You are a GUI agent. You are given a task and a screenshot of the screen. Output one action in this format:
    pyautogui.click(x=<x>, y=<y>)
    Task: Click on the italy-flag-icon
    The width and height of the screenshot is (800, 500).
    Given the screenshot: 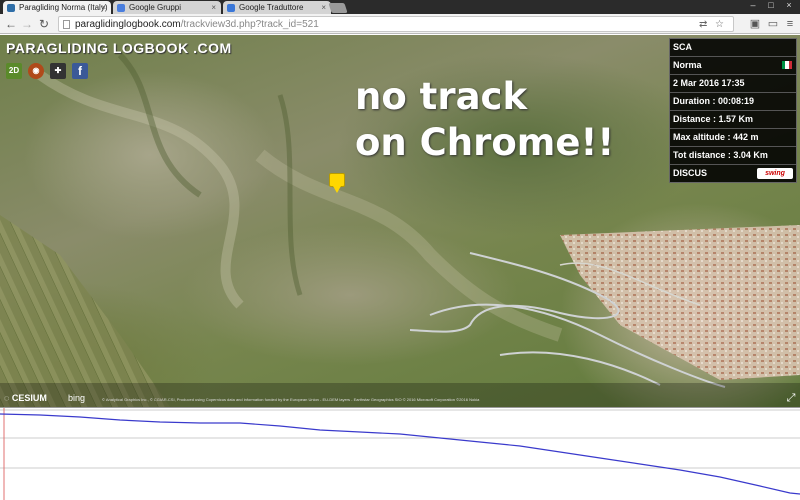 What is the action you would take?
    pyautogui.click(x=787, y=65)
    